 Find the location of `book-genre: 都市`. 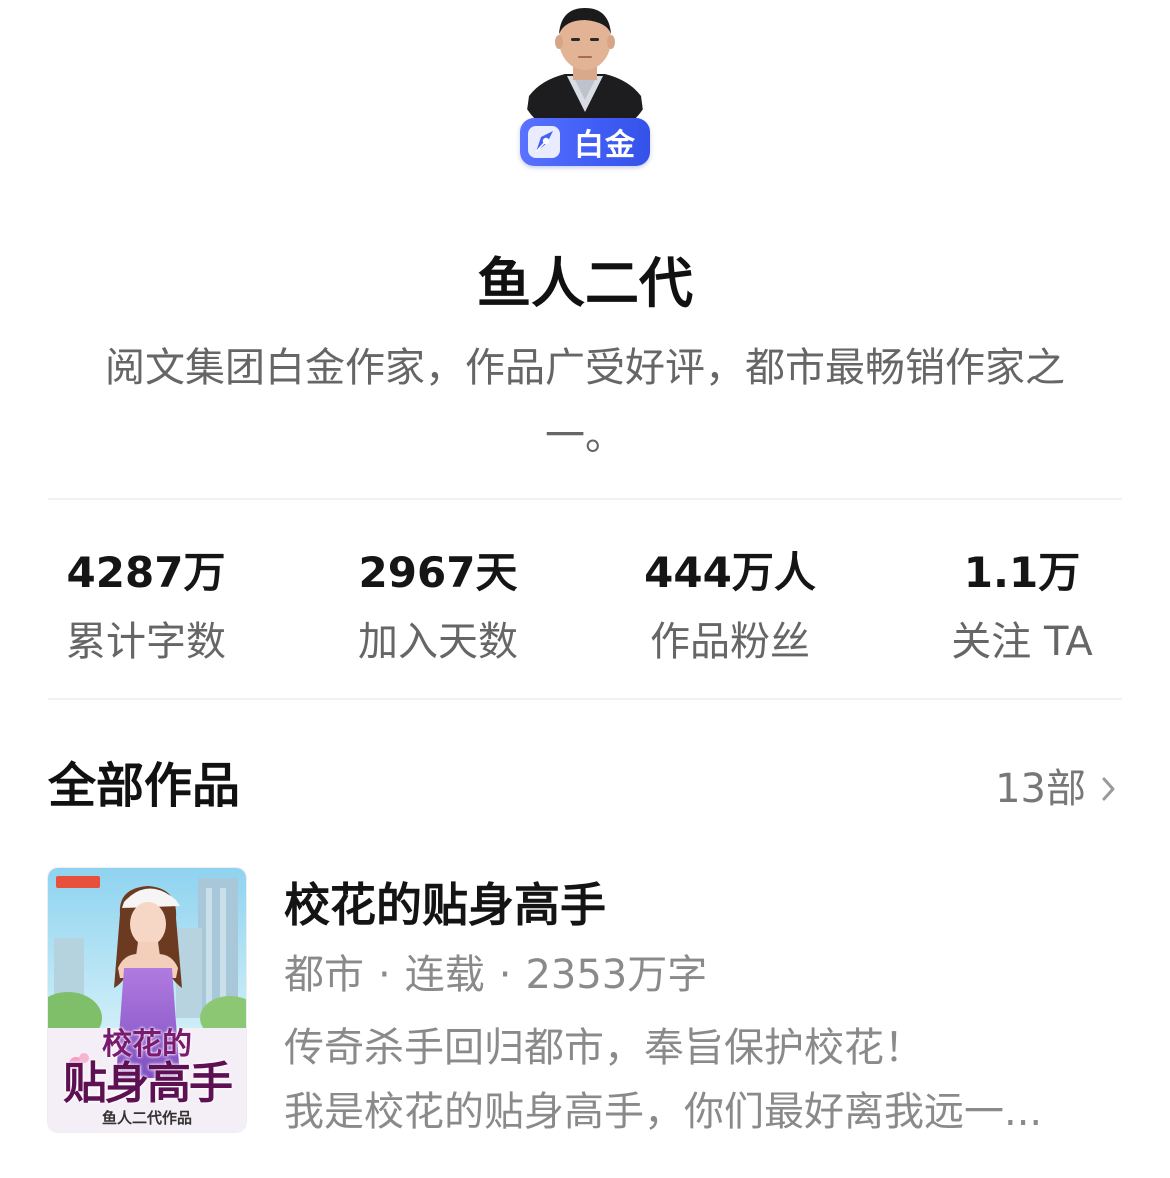

book-genre: 都市 is located at coordinates (324, 975).